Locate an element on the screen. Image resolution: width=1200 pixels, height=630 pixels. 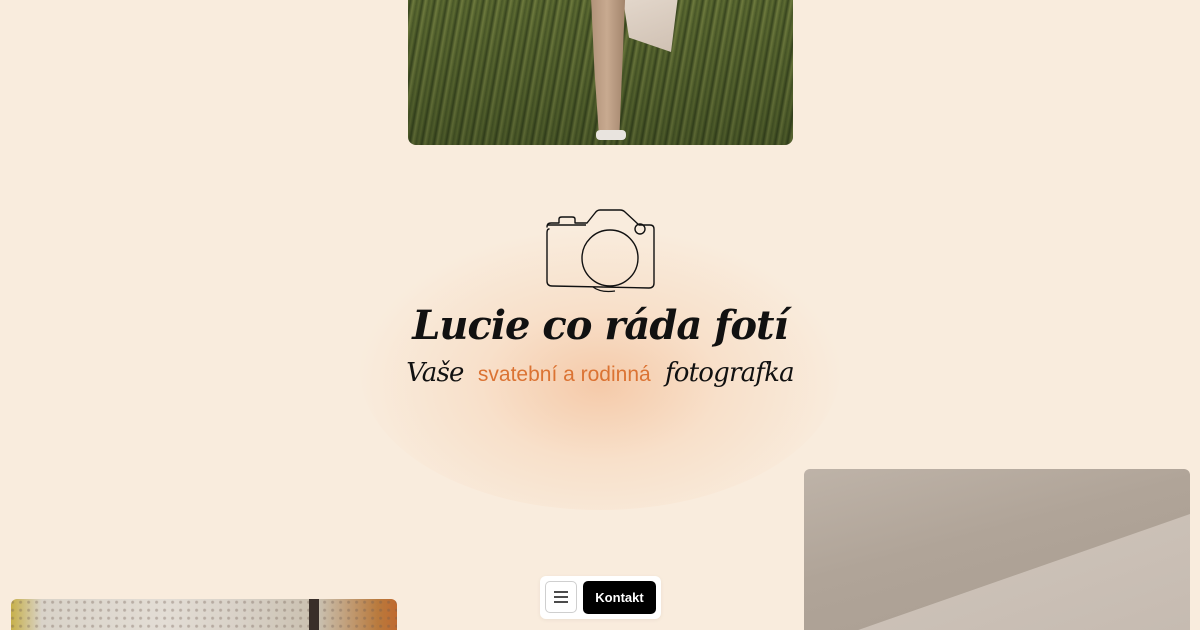
hero-subtitle: Vaše svatební a rodinná fotografka is located at coordinates (600, 373).